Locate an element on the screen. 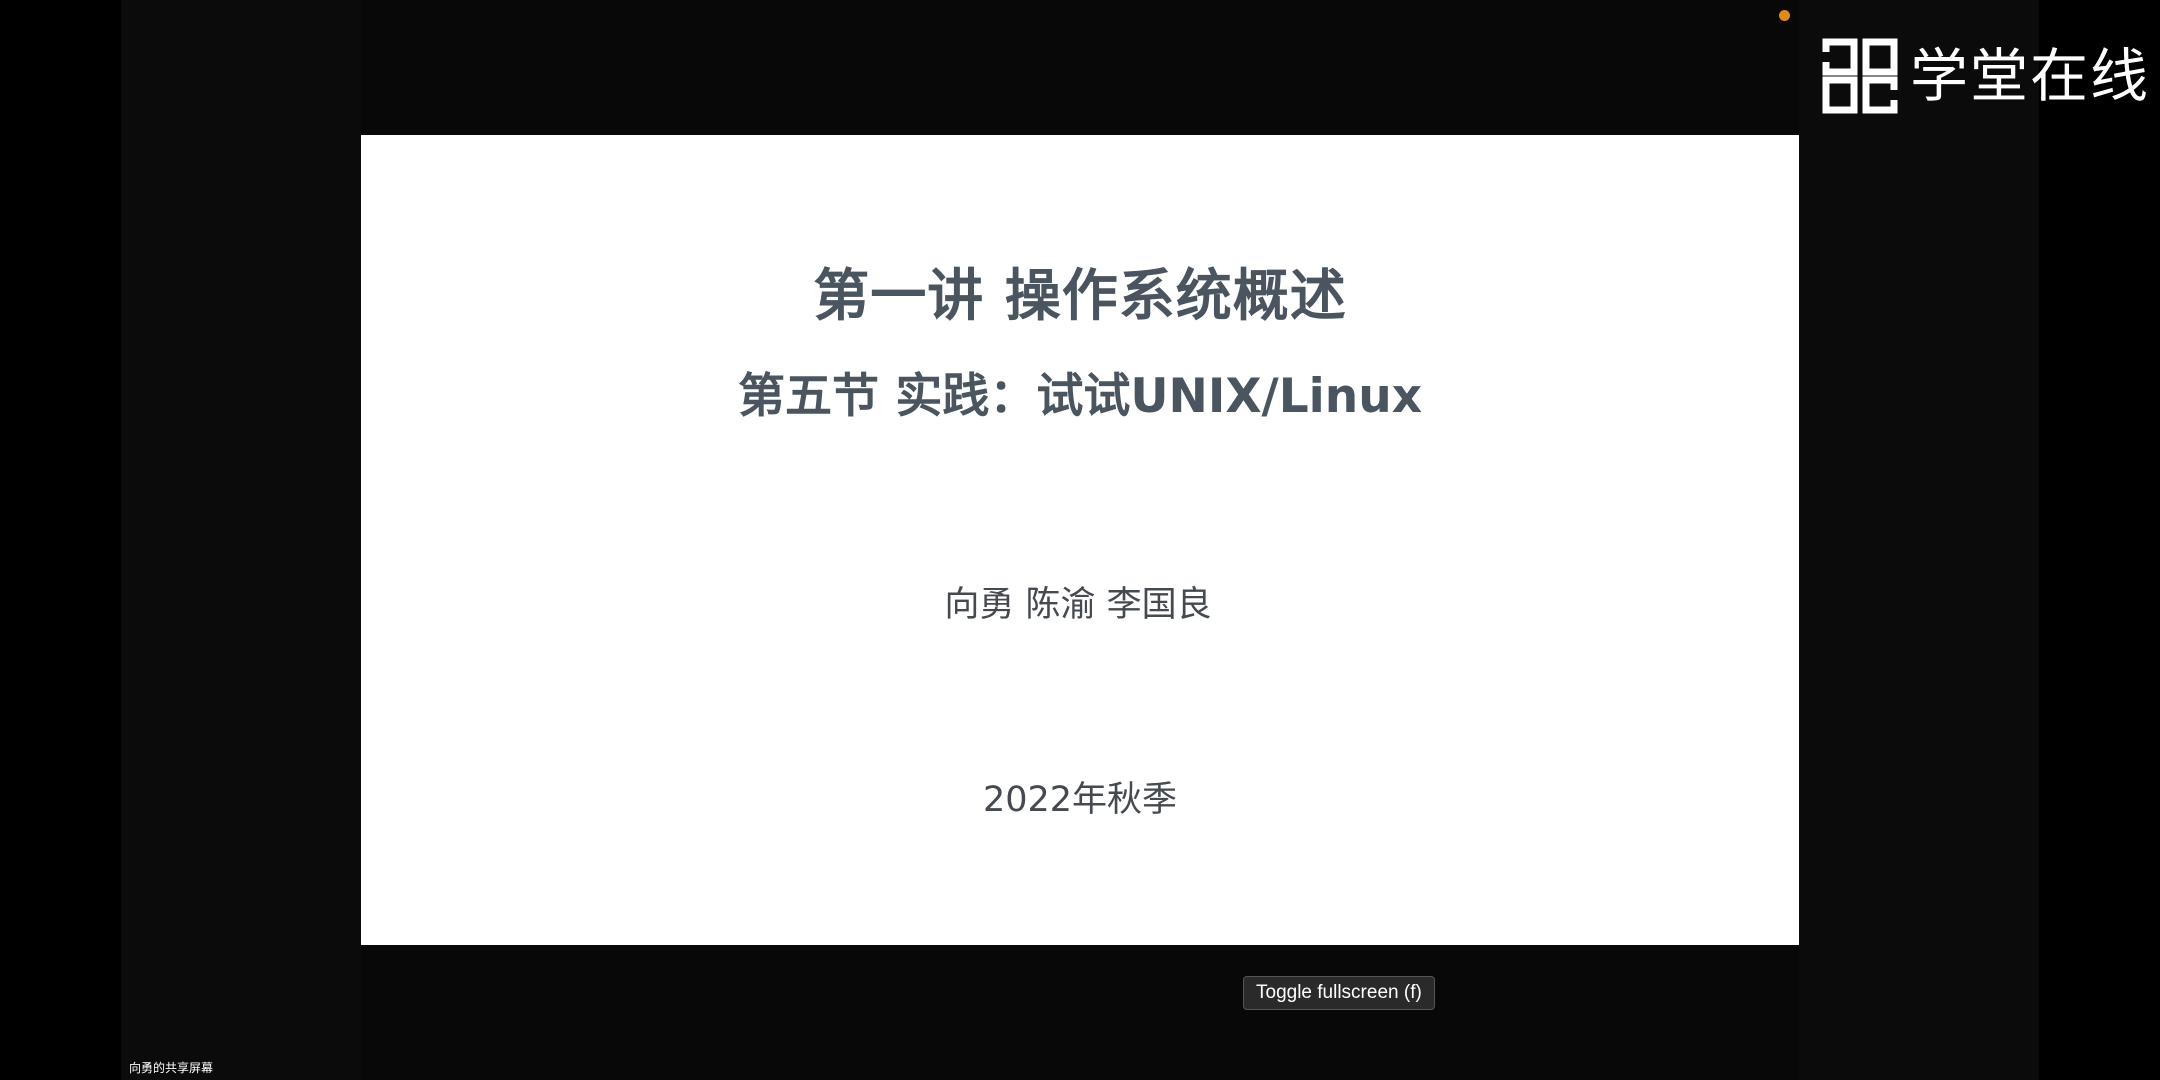 This screenshot has height=1080, width=2160. watermark-logo: 学堂在线 is located at coordinates (1986, 76).